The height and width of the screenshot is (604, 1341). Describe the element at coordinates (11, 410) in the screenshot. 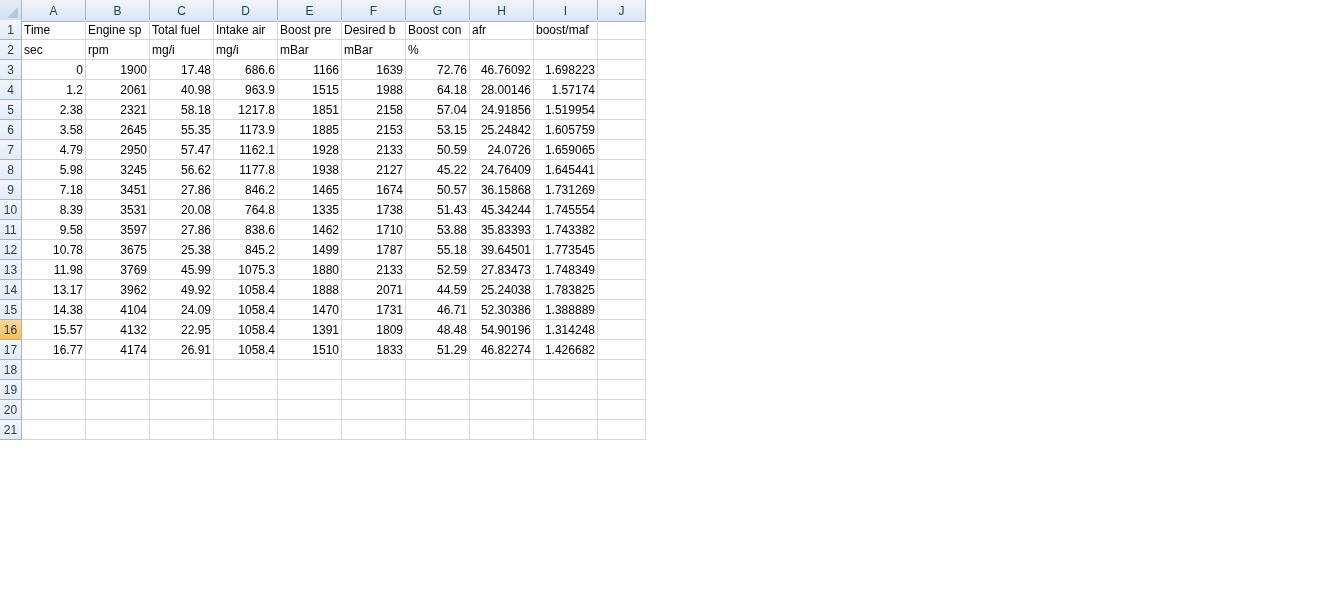

I see `row-header: 20` at that location.